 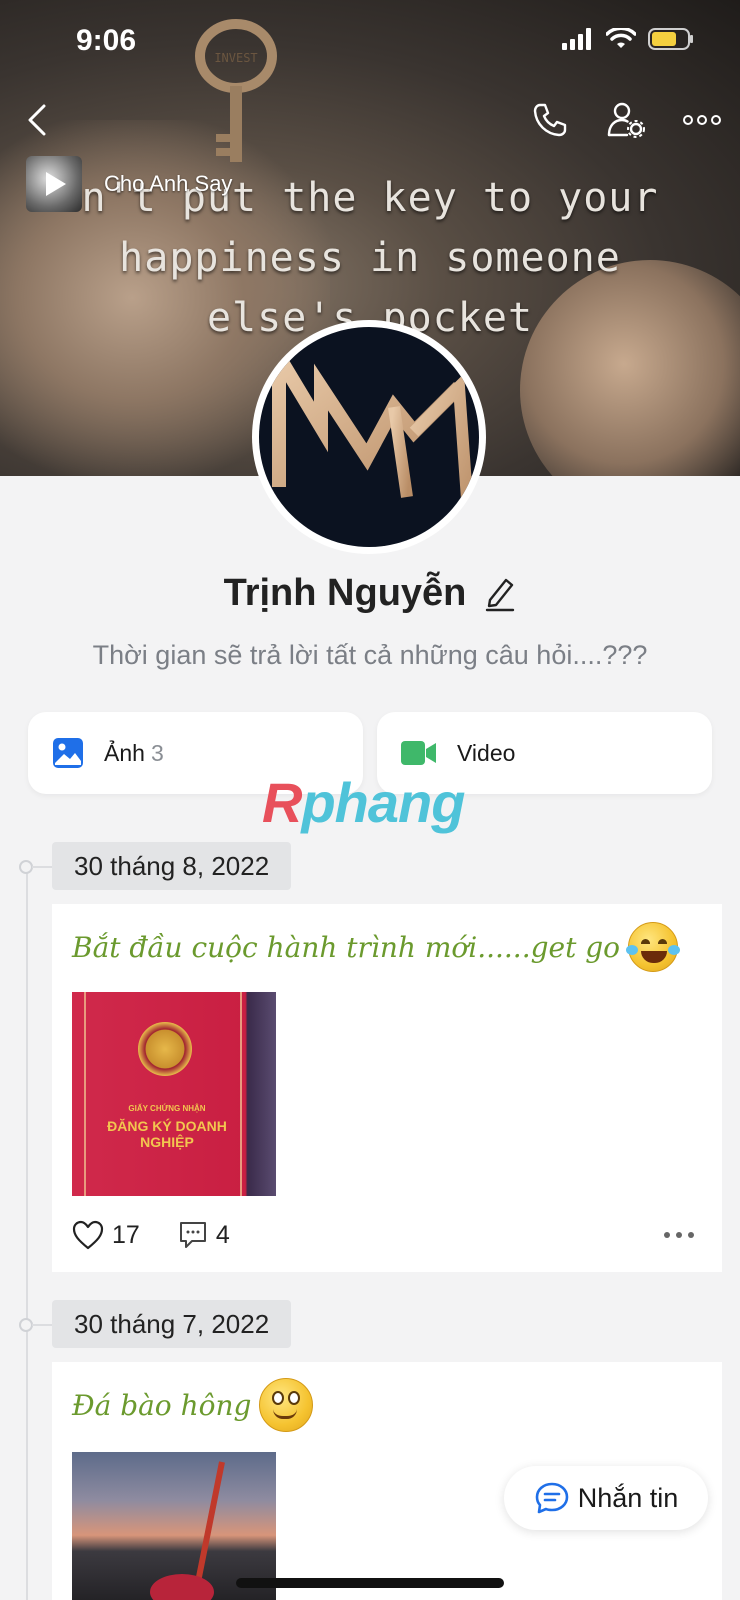 I want to click on like-count: 17, so click(x=126, y=1234).